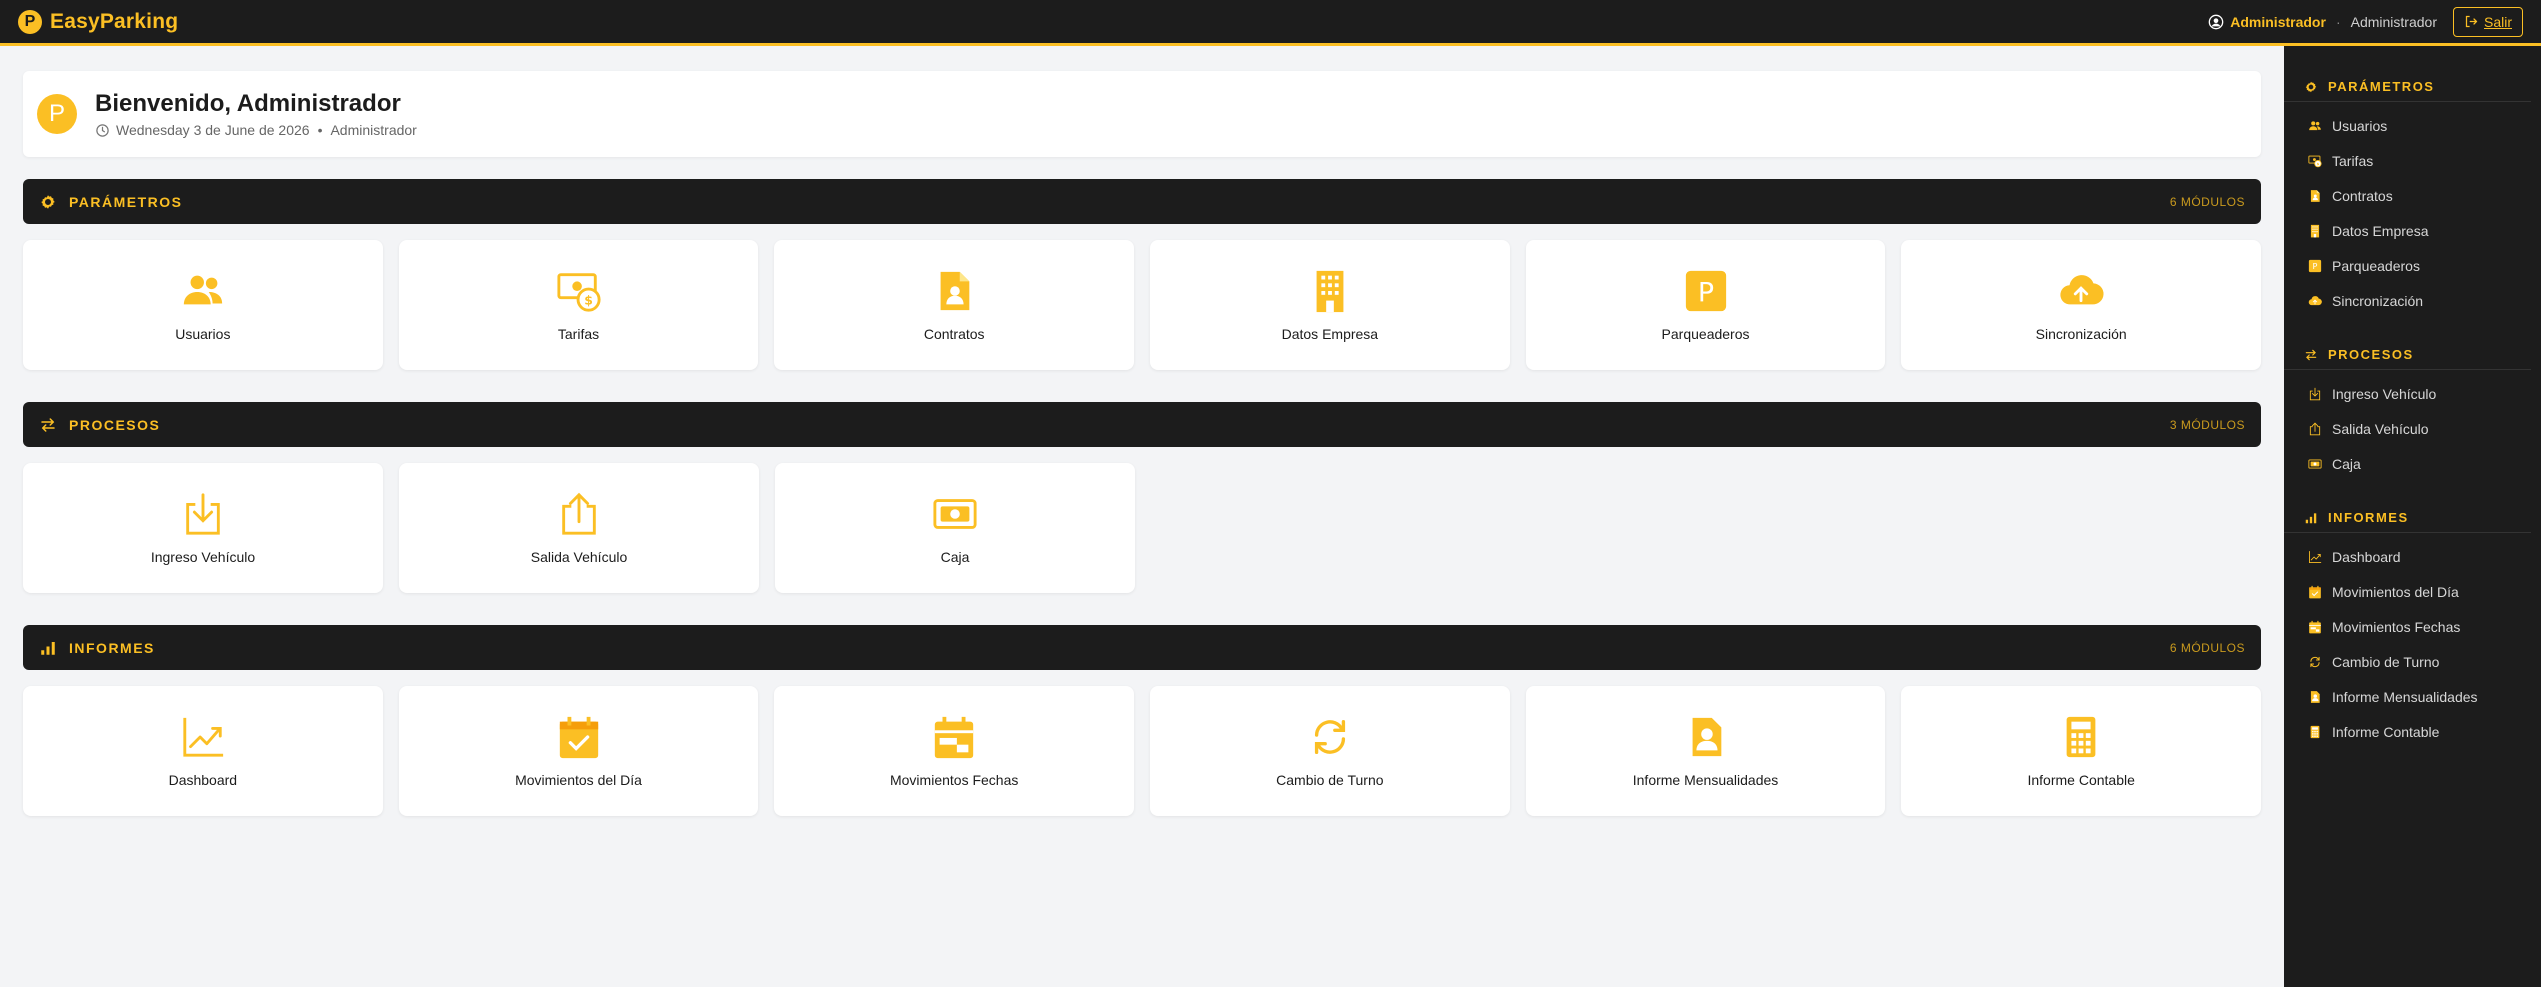 The image size is (2541, 987). What do you see at coordinates (2380, 428) in the screenshot?
I see `sidebar-item-label: Salida Vehículo` at bounding box center [2380, 428].